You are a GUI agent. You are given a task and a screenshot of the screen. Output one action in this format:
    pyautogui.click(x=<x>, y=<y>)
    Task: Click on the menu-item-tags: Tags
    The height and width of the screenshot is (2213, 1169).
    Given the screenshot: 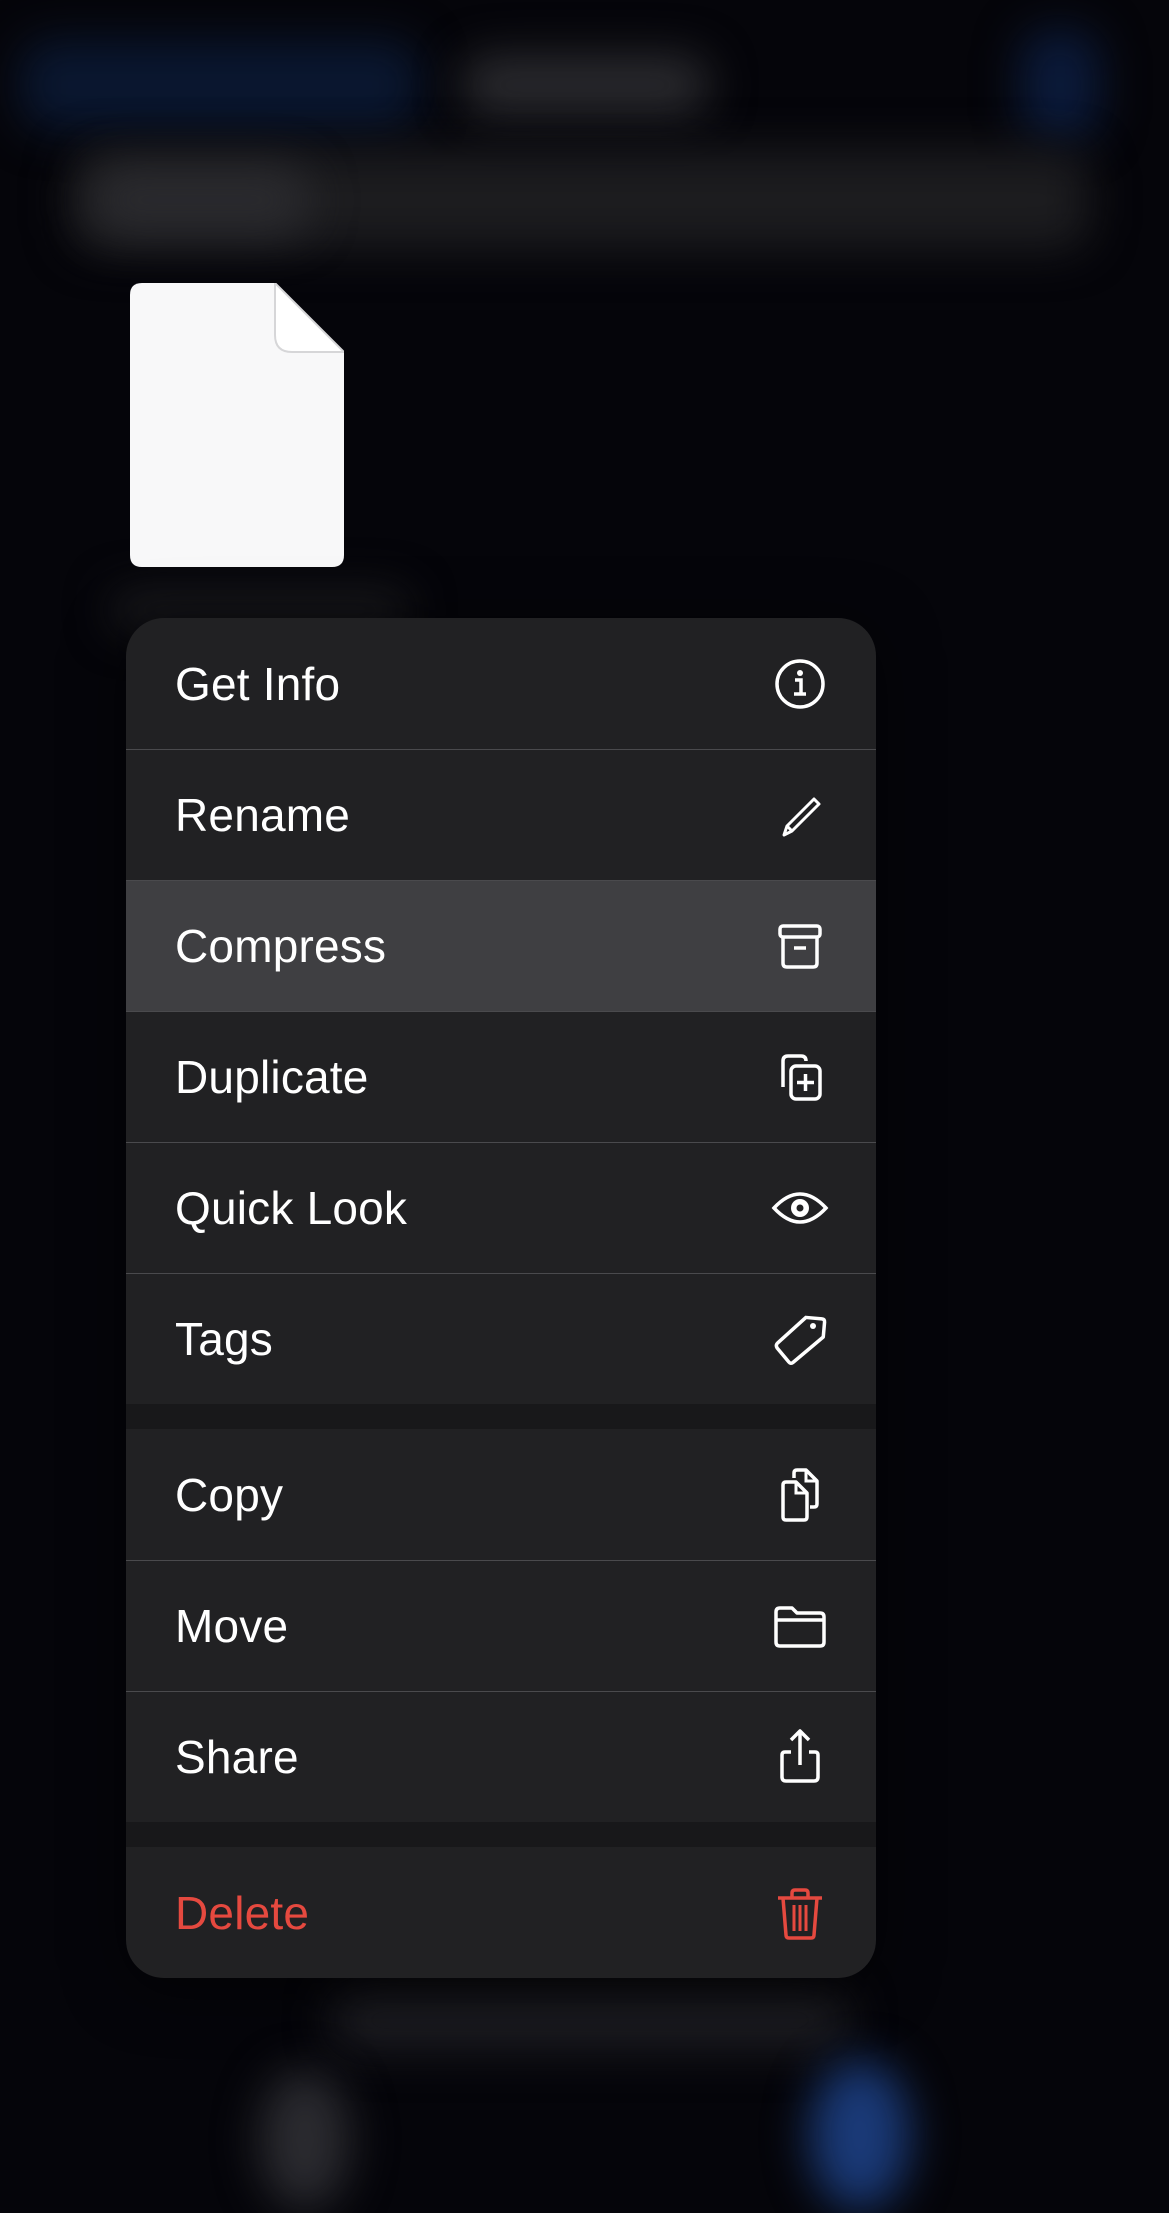 What is the action you would take?
    pyautogui.click(x=501, y=1338)
    